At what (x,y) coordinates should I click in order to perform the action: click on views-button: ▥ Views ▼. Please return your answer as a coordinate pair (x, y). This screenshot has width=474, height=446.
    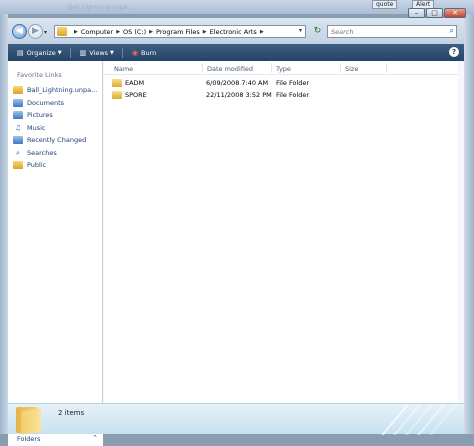
    Looking at the image, I should click on (97, 53).